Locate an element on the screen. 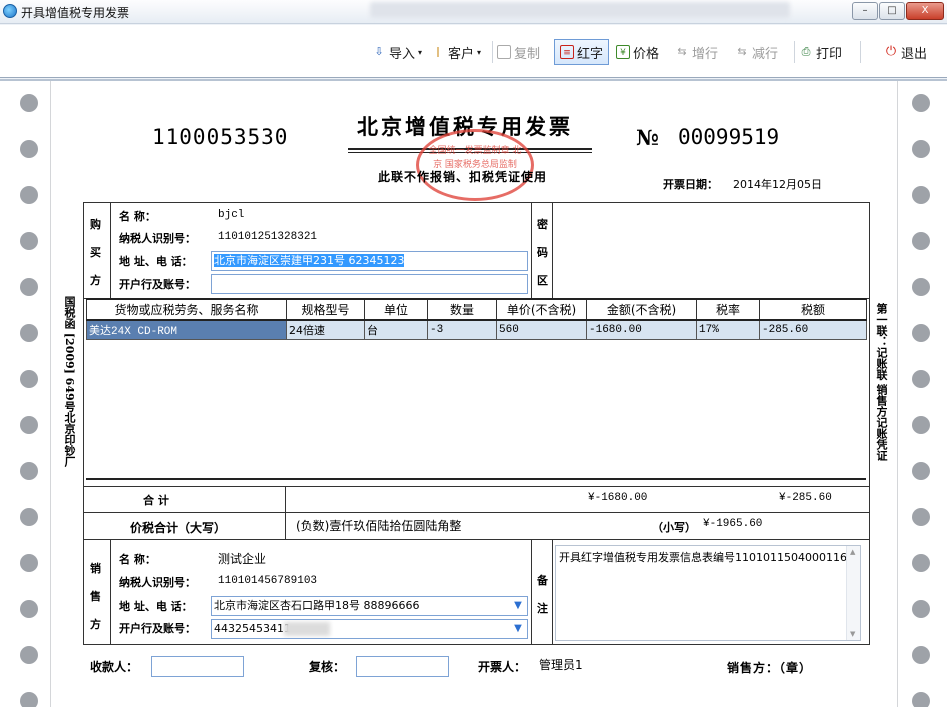  column-header: 货物或应税劳务、服务名称 is located at coordinates (186, 309).